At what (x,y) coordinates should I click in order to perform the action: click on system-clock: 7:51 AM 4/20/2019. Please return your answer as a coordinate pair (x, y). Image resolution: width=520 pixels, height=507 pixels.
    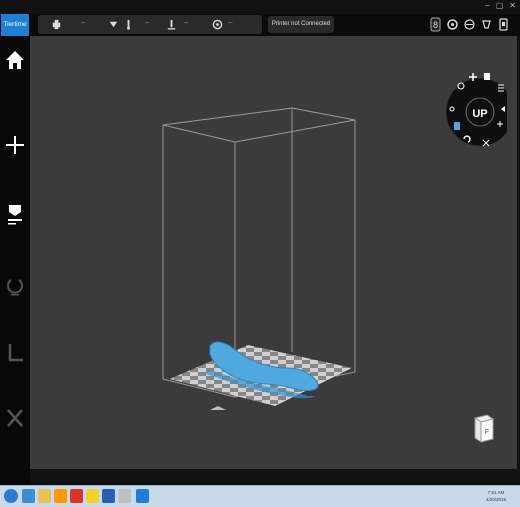
    Looking at the image, I should click on (496, 496).